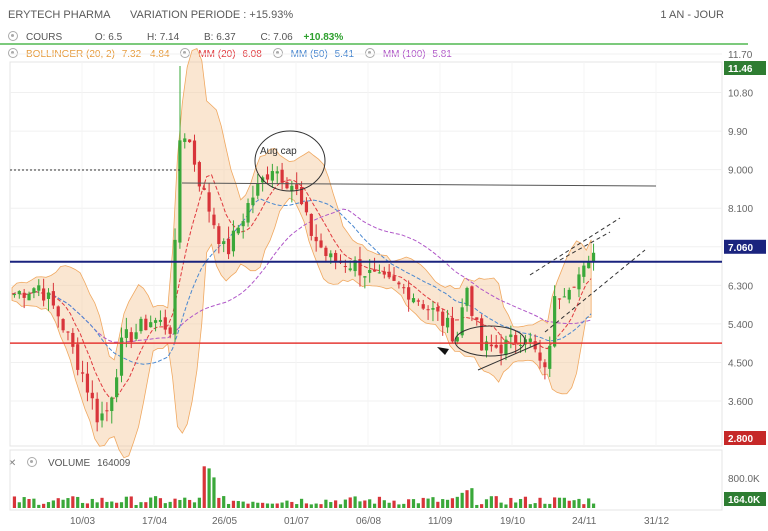  What do you see at coordinates (740, 209) in the screenshot?
I see `y-tick-label: 8.100` at bounding box center [740, 209].